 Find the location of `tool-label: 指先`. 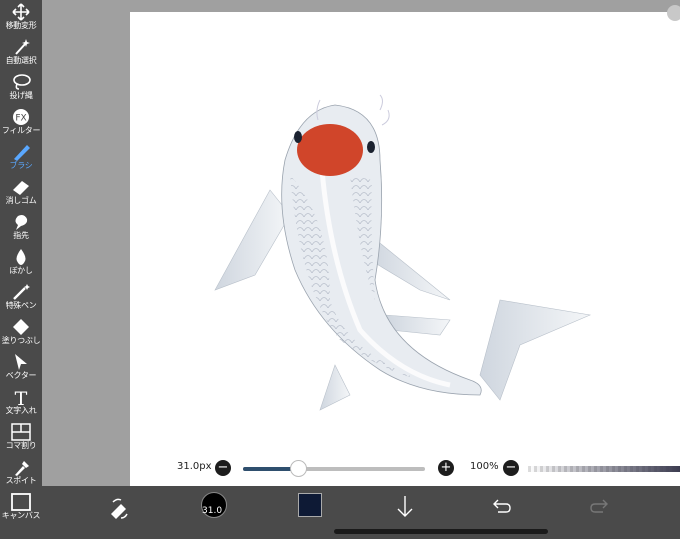

tool-label: 指先 is located at coordinates (21, 235).